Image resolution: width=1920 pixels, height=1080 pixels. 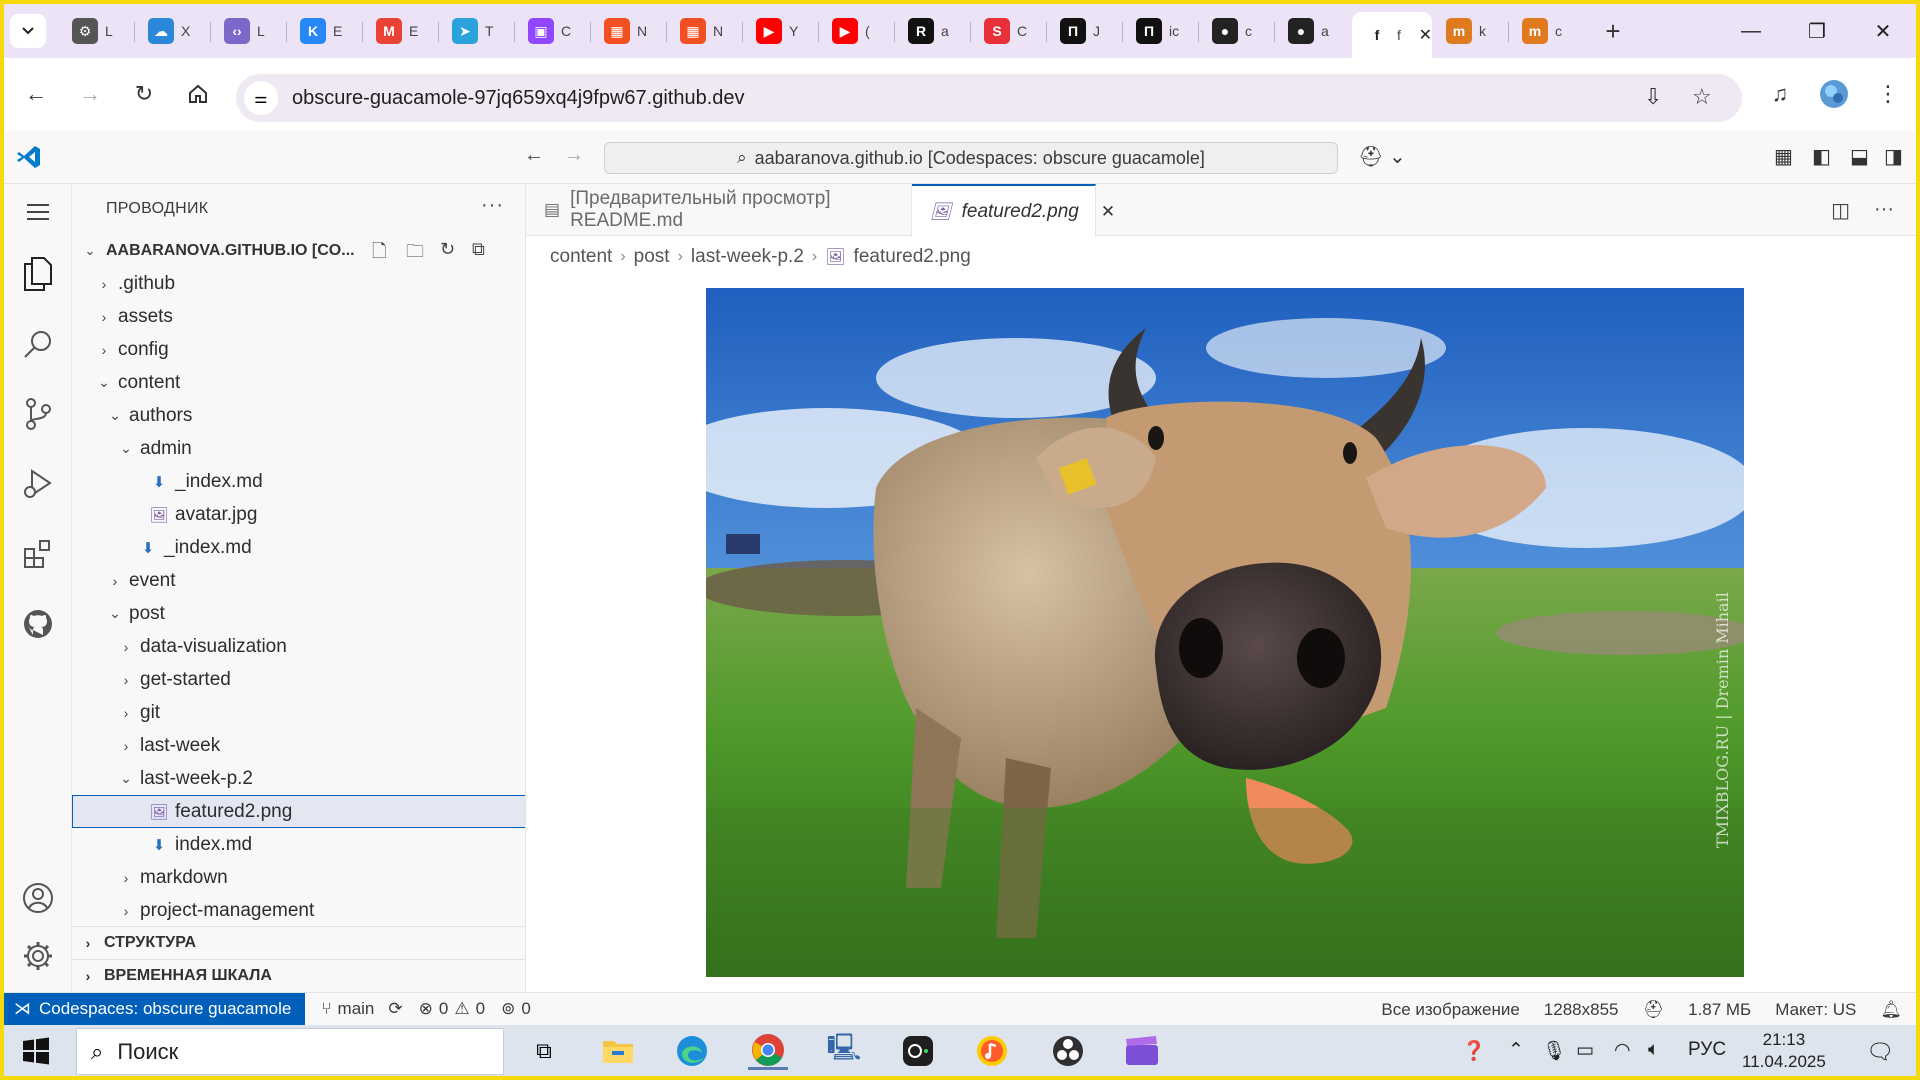 What do you see at coordinates (1884, 210) in the screenshot?
I see `editor-more-icon: ···` at bounding box center [1884, 210].